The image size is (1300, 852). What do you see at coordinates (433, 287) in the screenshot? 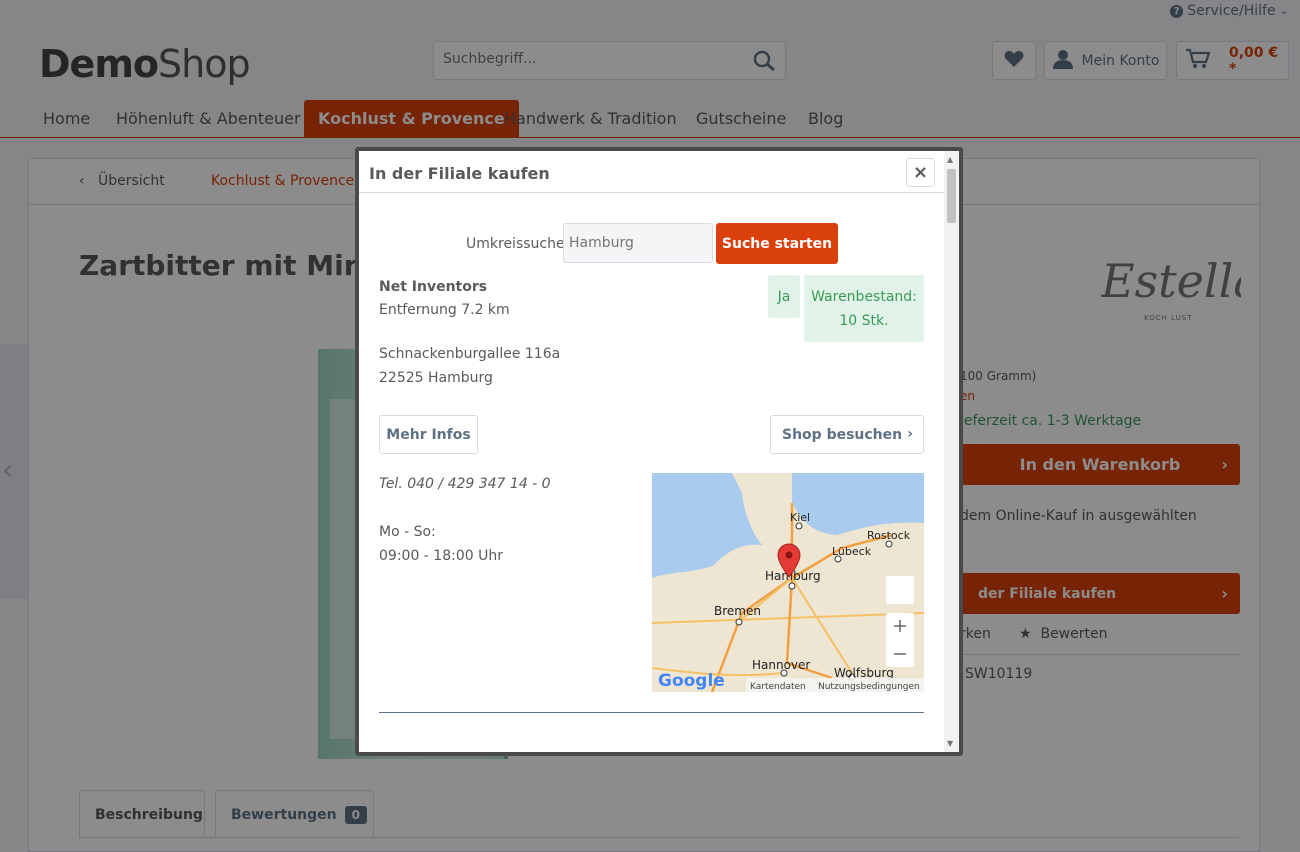
I see `store-name: Net Inventors` at bounding box center [433, 287].